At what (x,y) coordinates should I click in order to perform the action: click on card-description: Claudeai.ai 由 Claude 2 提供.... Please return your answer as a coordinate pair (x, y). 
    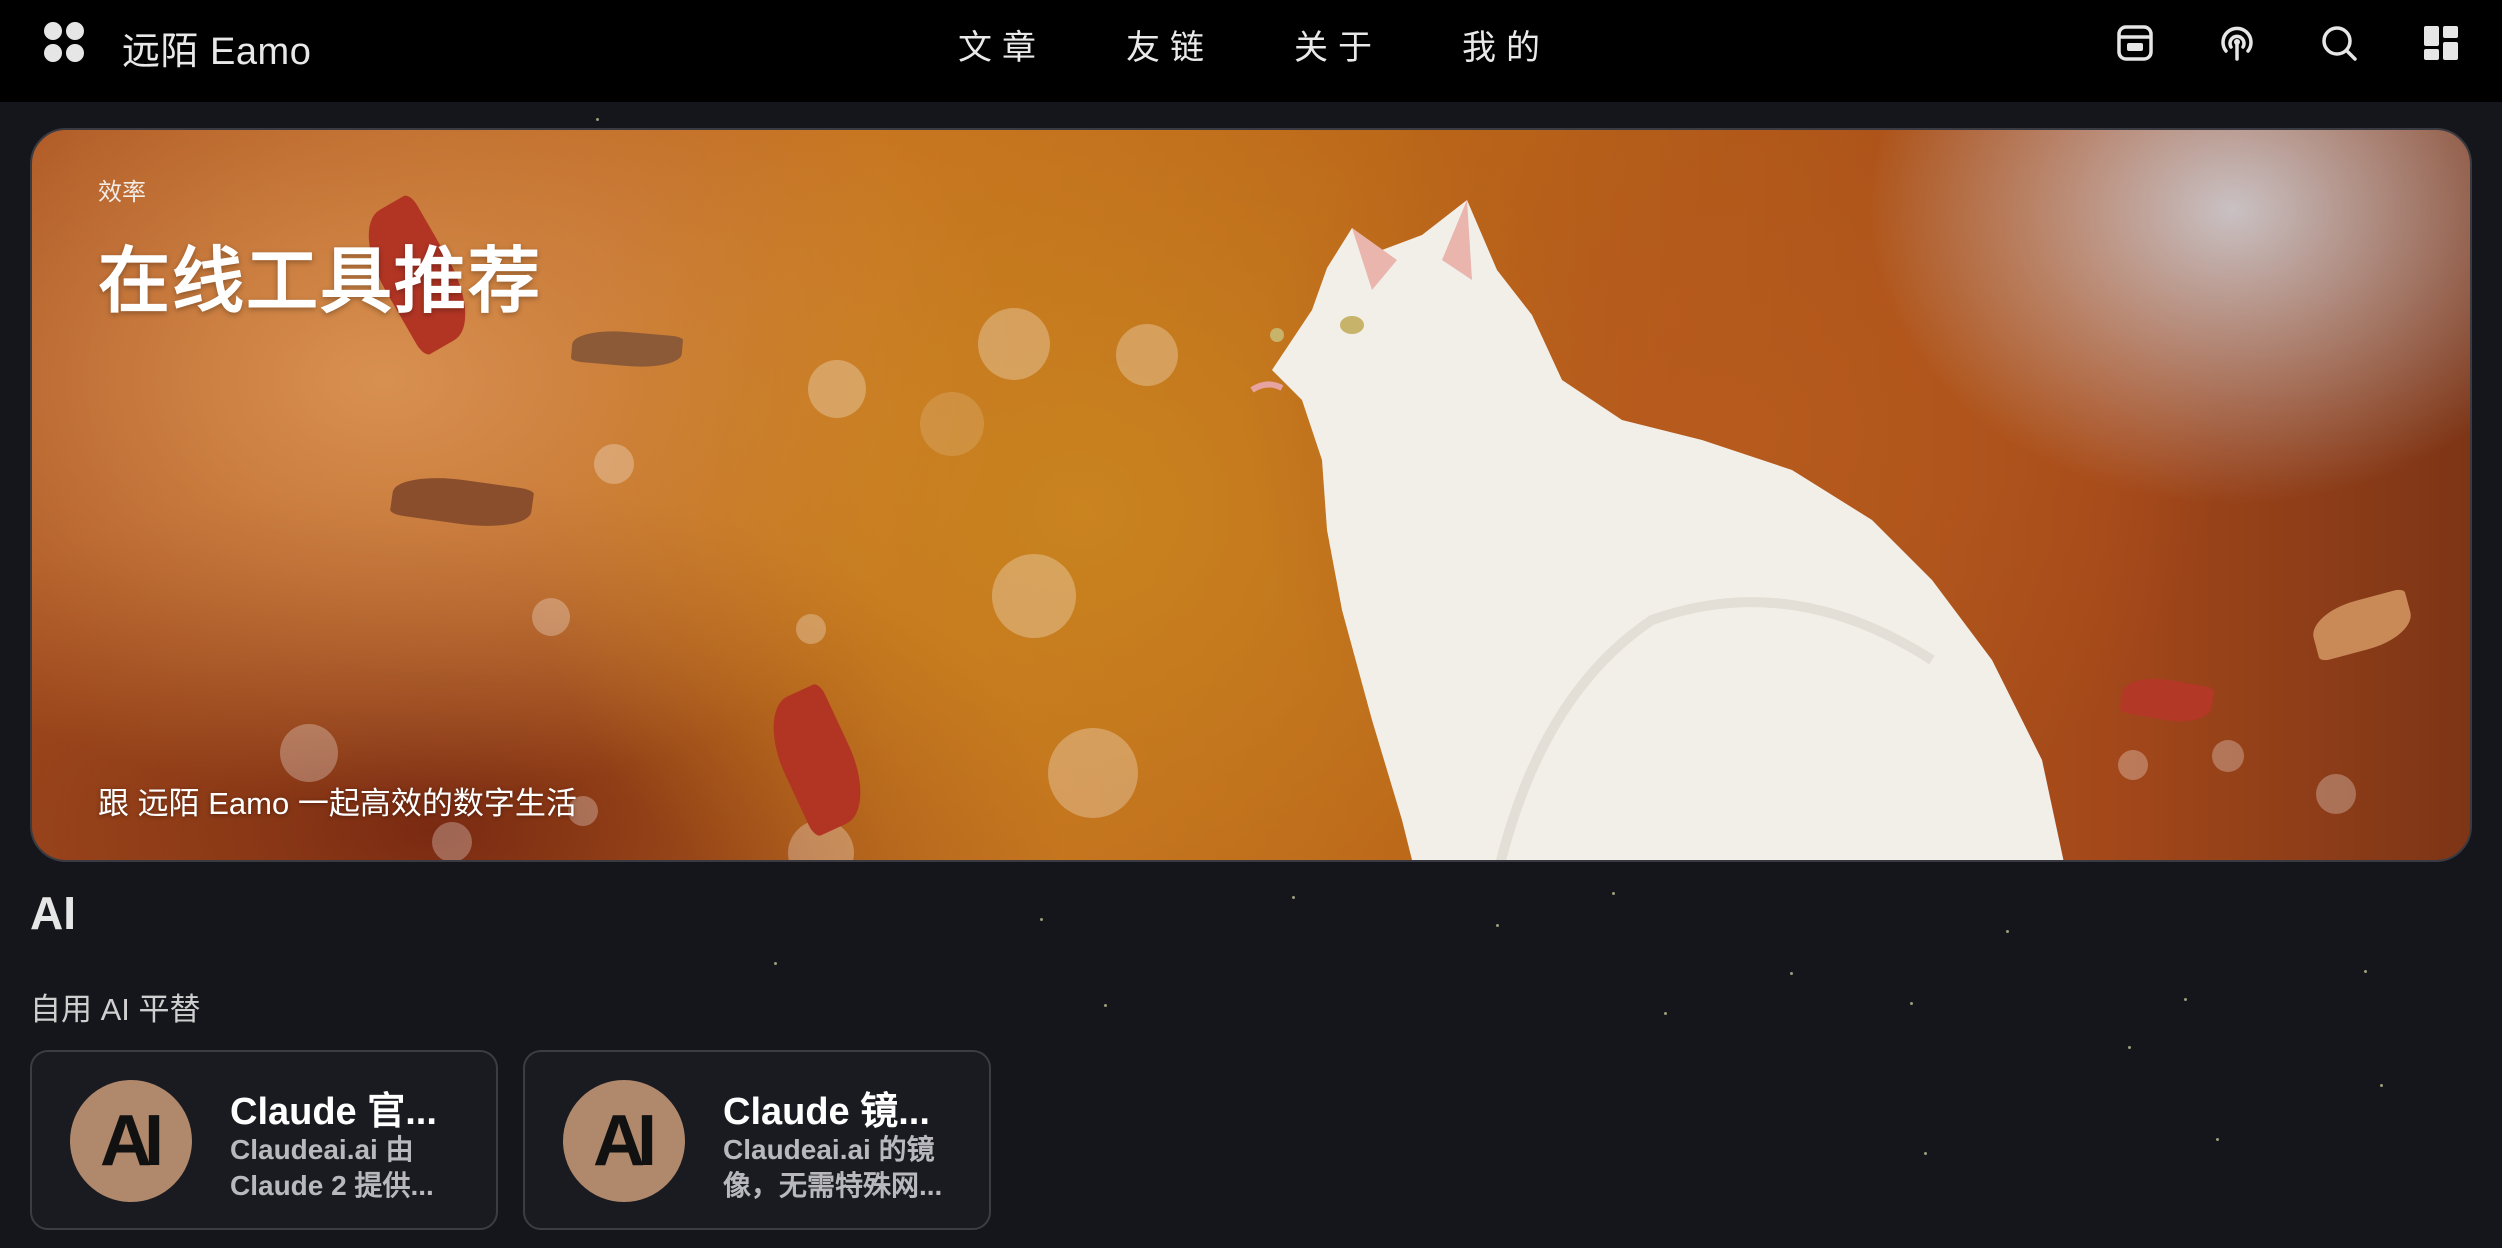
    Looking at the image, I should click on (332, 1167).